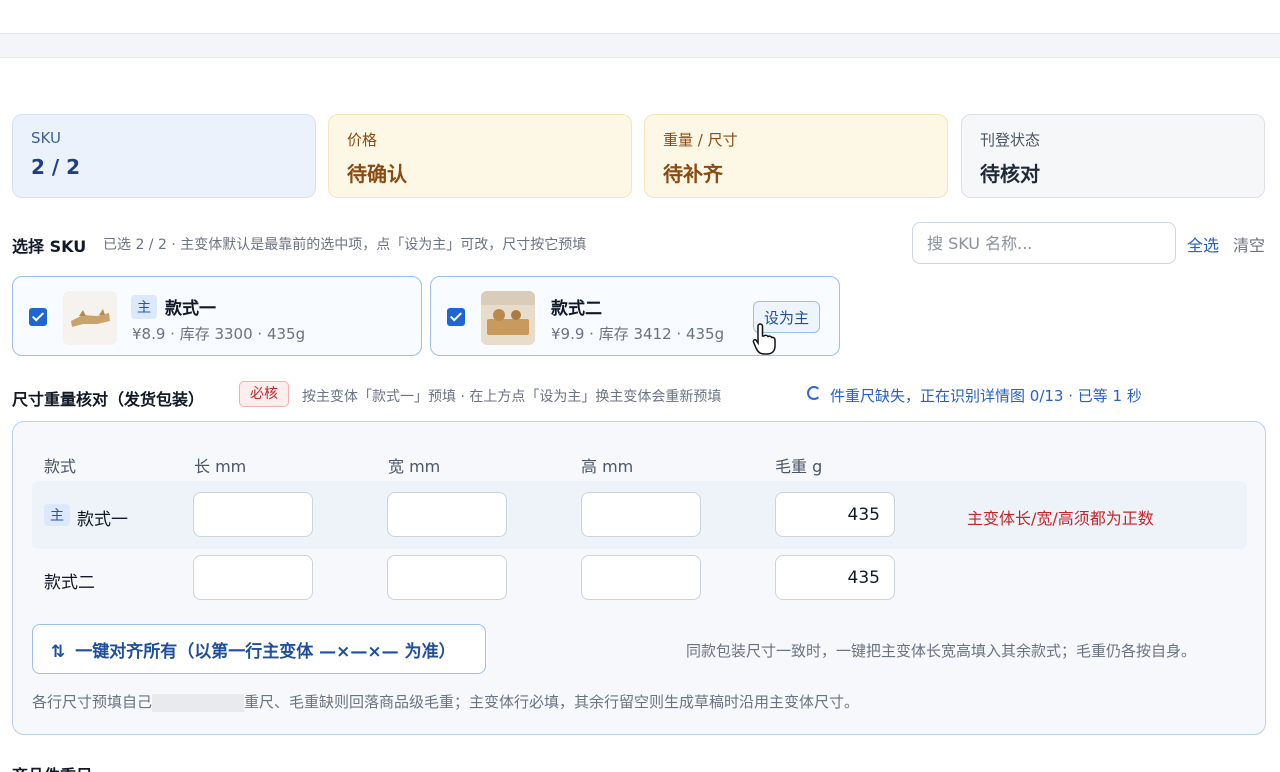  Describe the element at coordinates (764, 339) in the screenshot. I see `hand-cursor-icon` at that location.